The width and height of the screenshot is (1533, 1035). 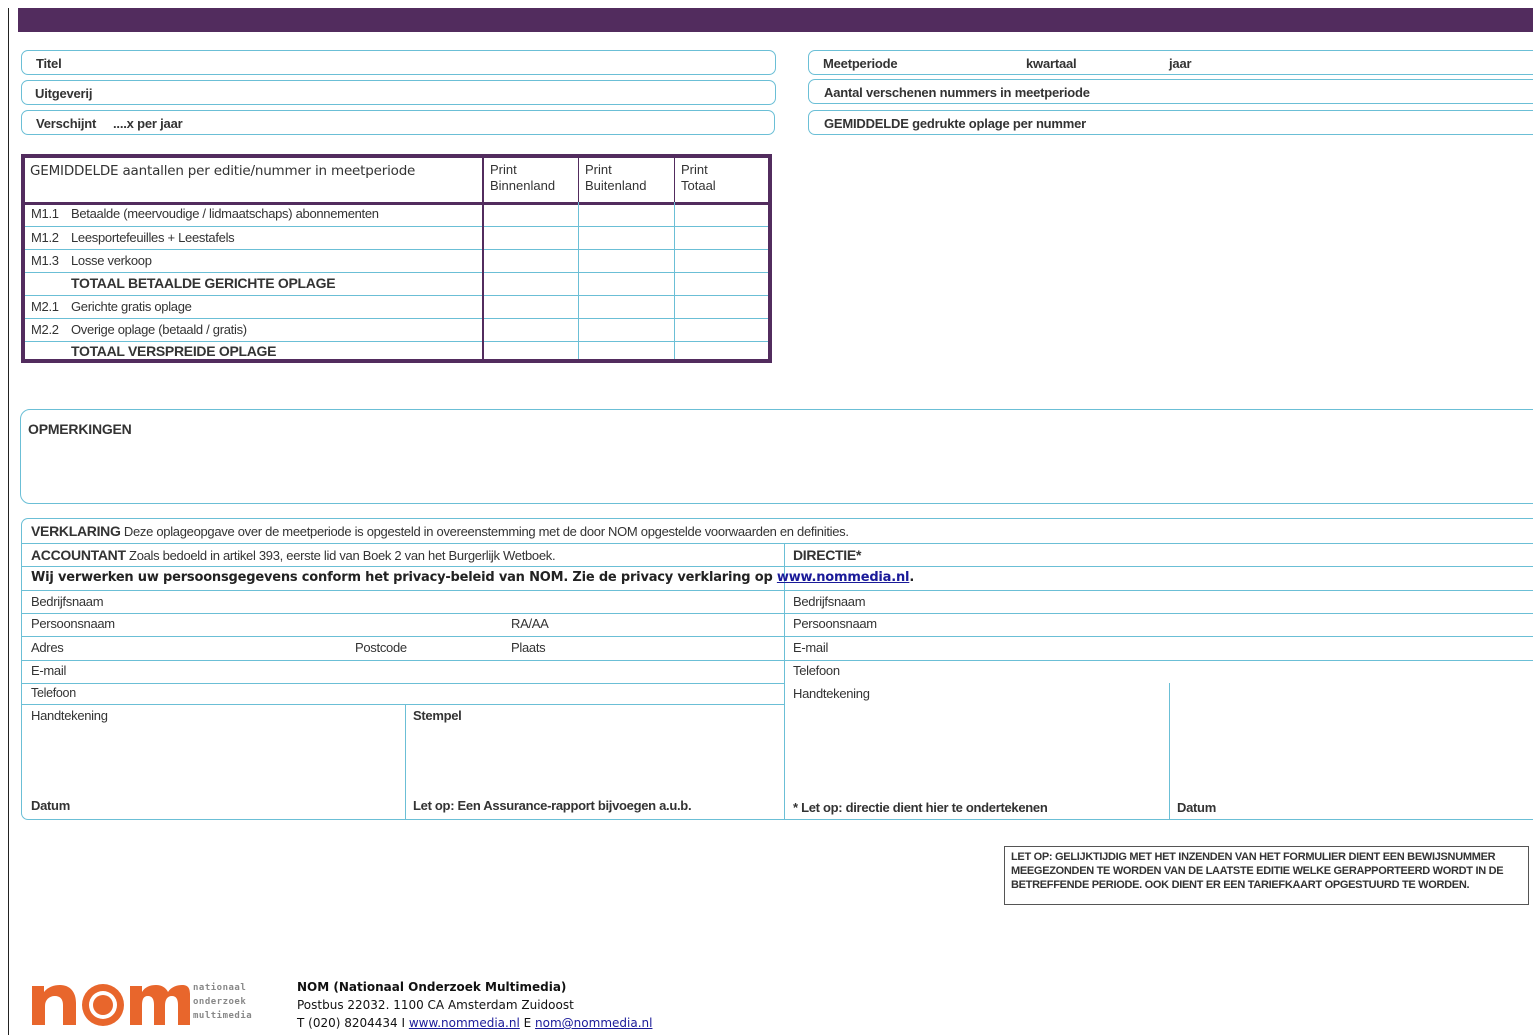 What do you see at coordinates (835, 623) in the screenshot?
I see `directie-persoonsnaam: Persoonsnaam` at bounding box center [835, 623].